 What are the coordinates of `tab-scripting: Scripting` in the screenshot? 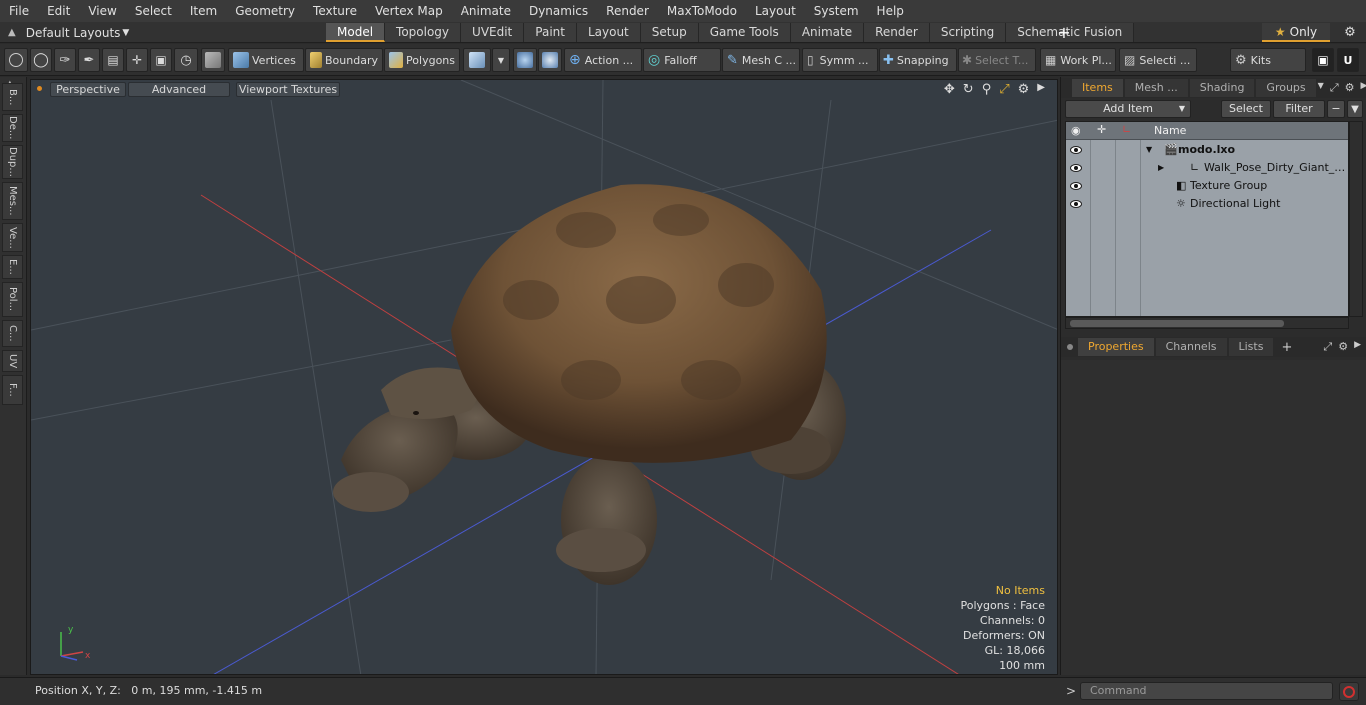 It's located at (968, 32).